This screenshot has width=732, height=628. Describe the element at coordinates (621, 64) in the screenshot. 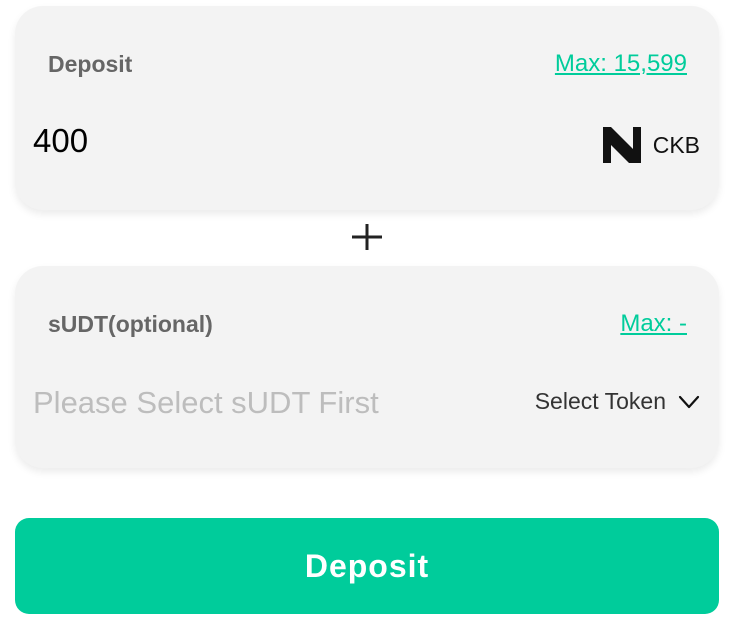

I see `deposit-max-link: Max: 15,599` at that location.